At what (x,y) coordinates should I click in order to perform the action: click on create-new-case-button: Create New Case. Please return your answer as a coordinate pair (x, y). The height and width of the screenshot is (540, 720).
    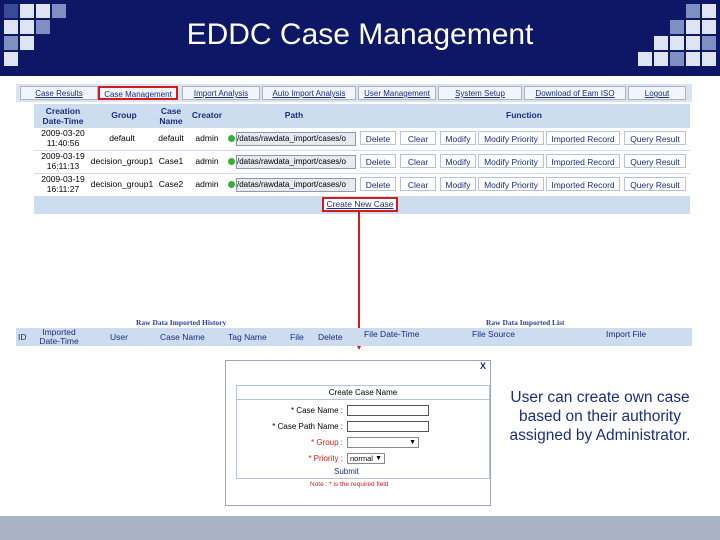
    Looking at the image, I should click on (360, 204).